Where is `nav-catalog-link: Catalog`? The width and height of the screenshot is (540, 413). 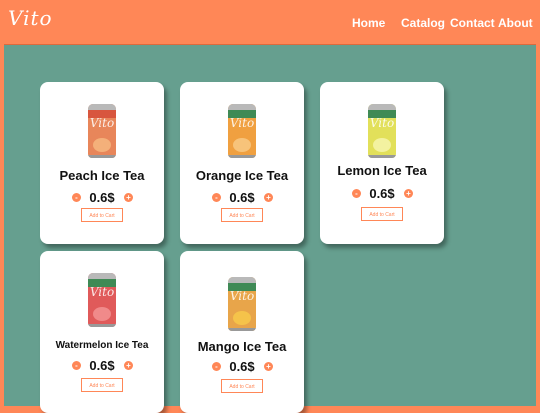 nav-catalog-link: Catalog is located at coordinates (423, 23).